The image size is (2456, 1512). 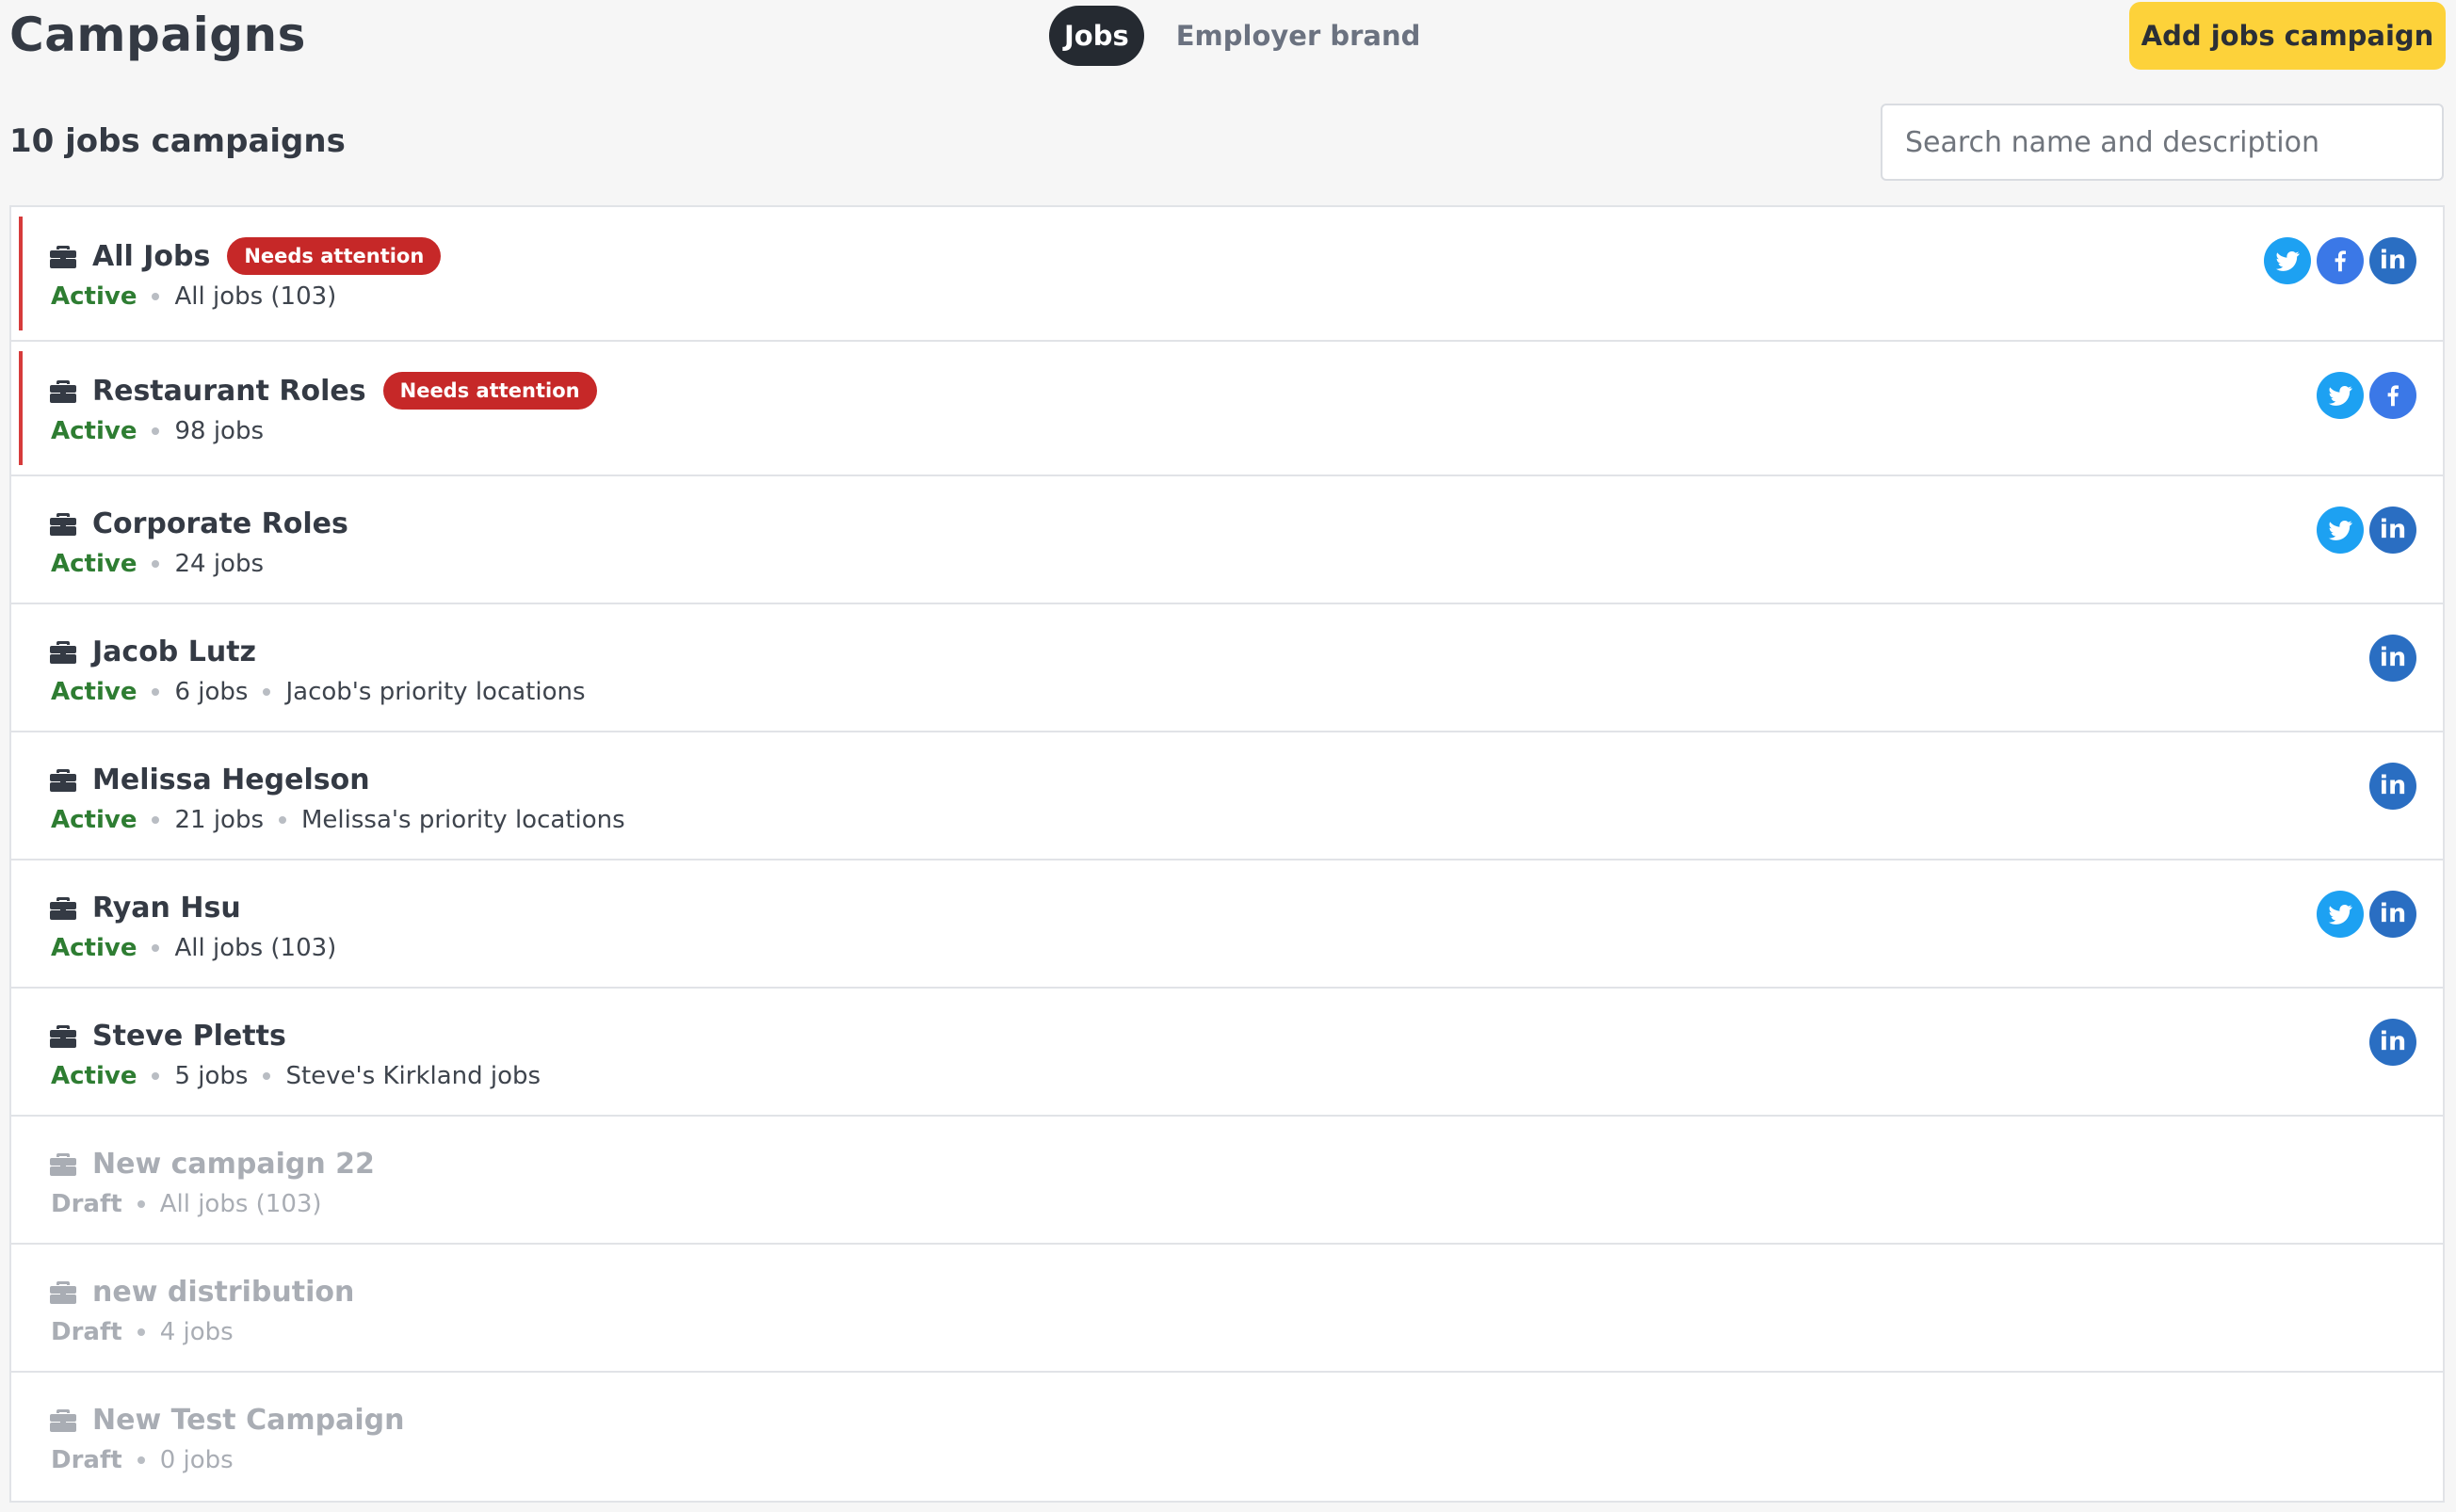 What do you see at coordinates (1227, 1437) in the screenshot?
I see `campaign-row: New Test Campaign Draft 0 jobs` at bounding box center [1227, 1437].